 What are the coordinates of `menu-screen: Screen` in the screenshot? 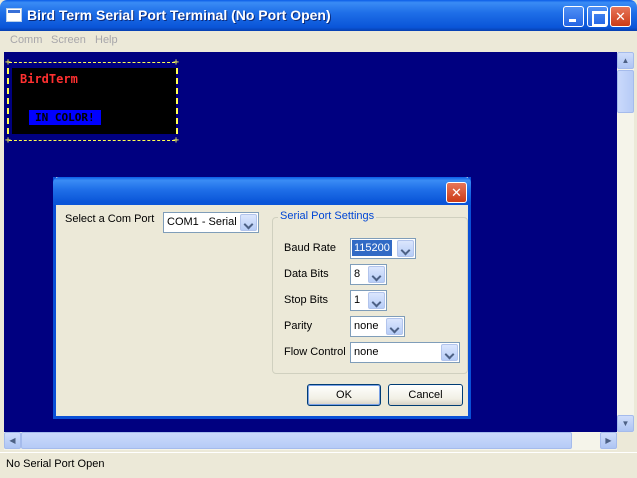 It's located at (68, 40).